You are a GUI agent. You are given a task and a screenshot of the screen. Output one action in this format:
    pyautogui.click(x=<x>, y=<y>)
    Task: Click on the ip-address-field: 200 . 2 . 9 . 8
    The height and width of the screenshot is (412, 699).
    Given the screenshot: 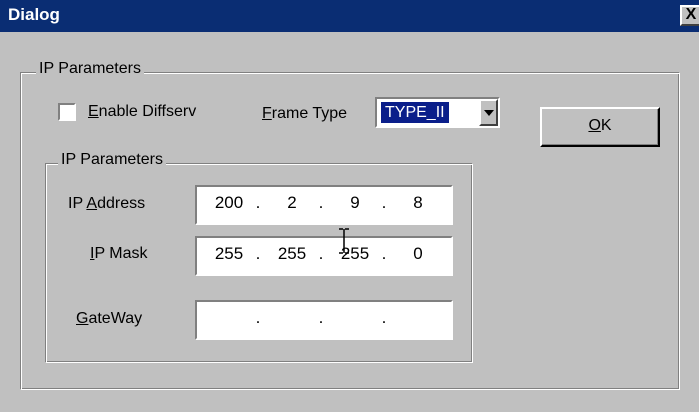 What is the action you would take?
    pyautogui.click(x=324, y=205)
    